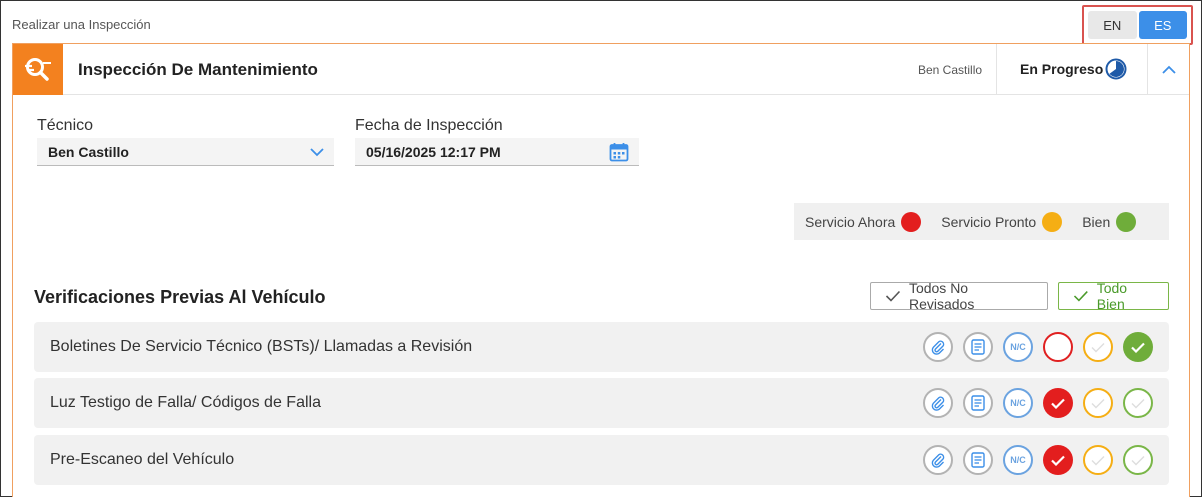 The image size is (1202, 497). I want to click on date-label: Fecha de Inspección, so click(429, 125).